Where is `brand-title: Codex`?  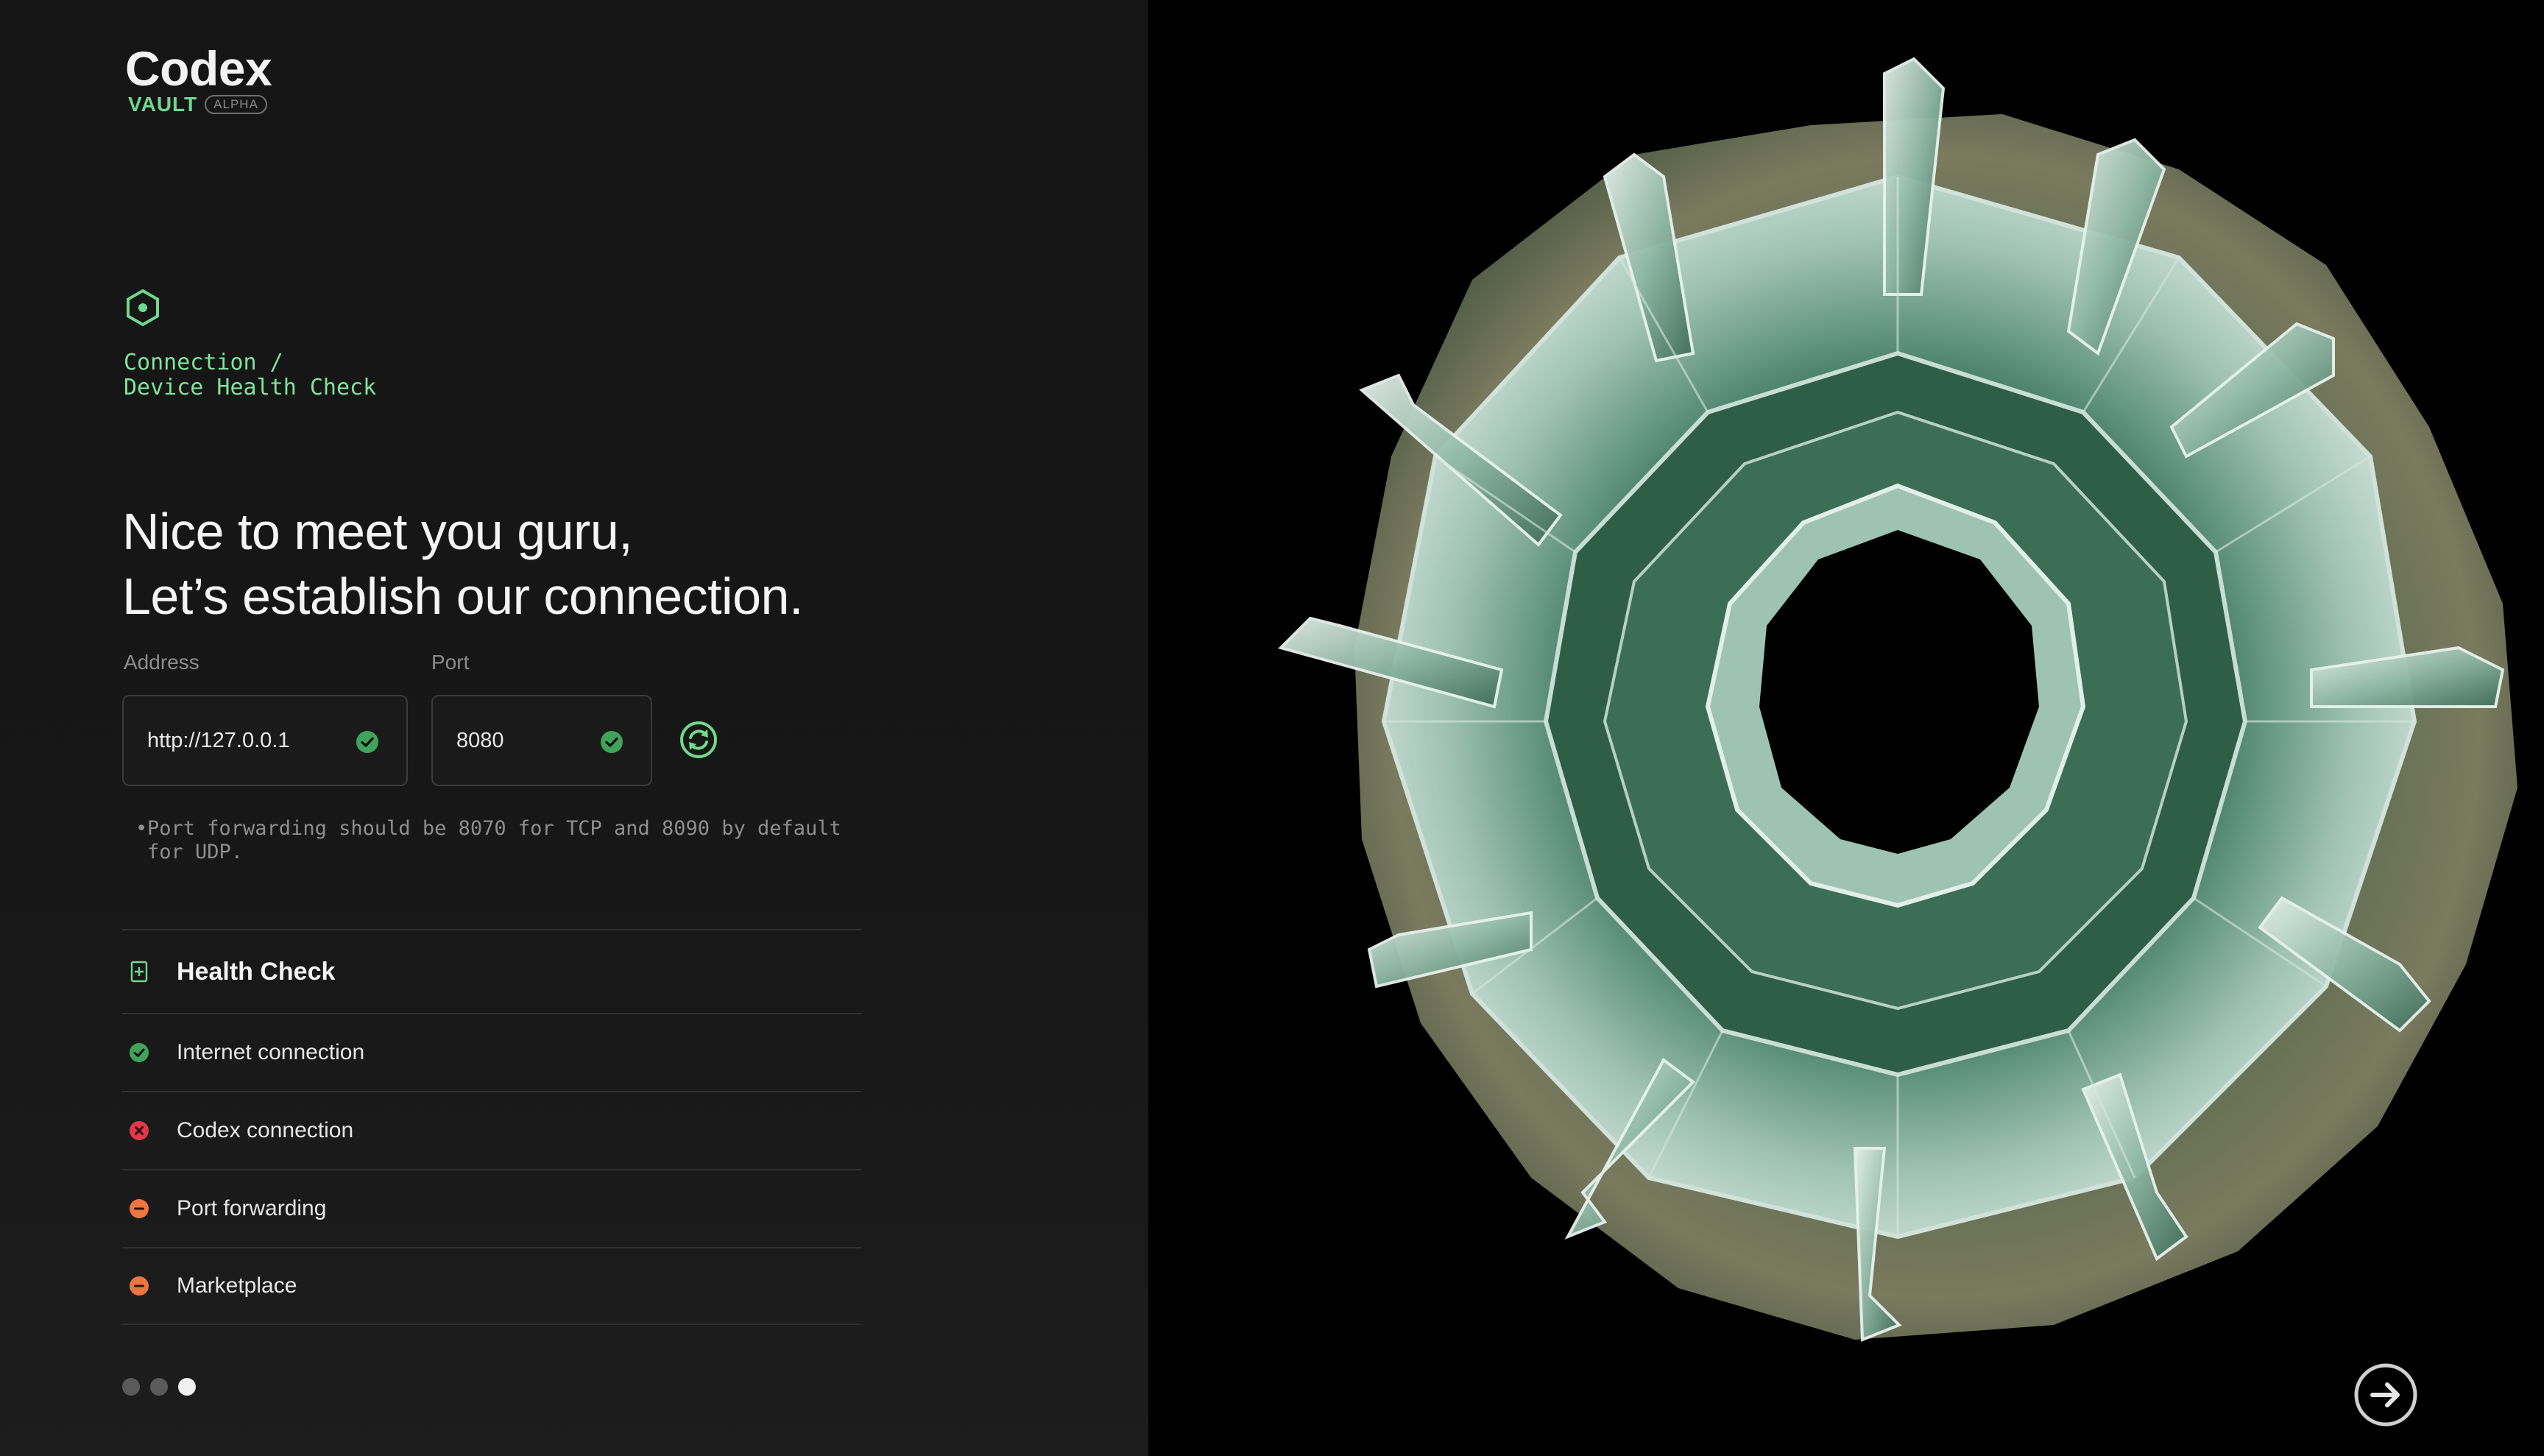 brand-title: Codex is located at coordinates (198, 68).